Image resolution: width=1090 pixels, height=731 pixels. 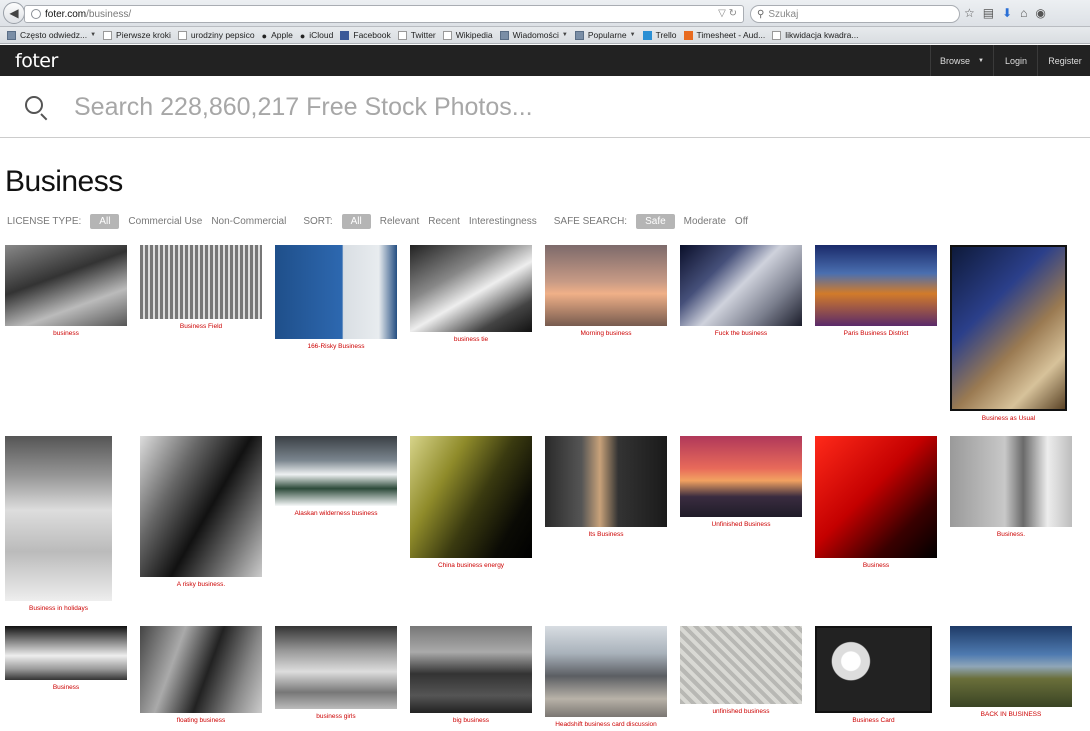 What do you see at coordinates (282, 35) in the screenshot?
I see `bookmark-label: Apple` at bounding box center [282, 35].